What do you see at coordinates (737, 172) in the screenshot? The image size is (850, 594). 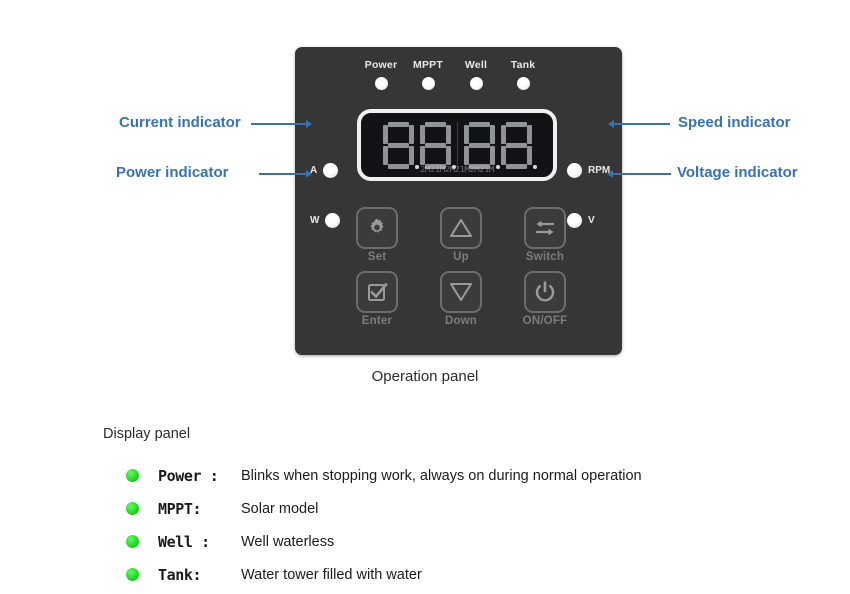 I see `callout-voltage-indicator: Voltage indicator` at bounding box center [737, 172].